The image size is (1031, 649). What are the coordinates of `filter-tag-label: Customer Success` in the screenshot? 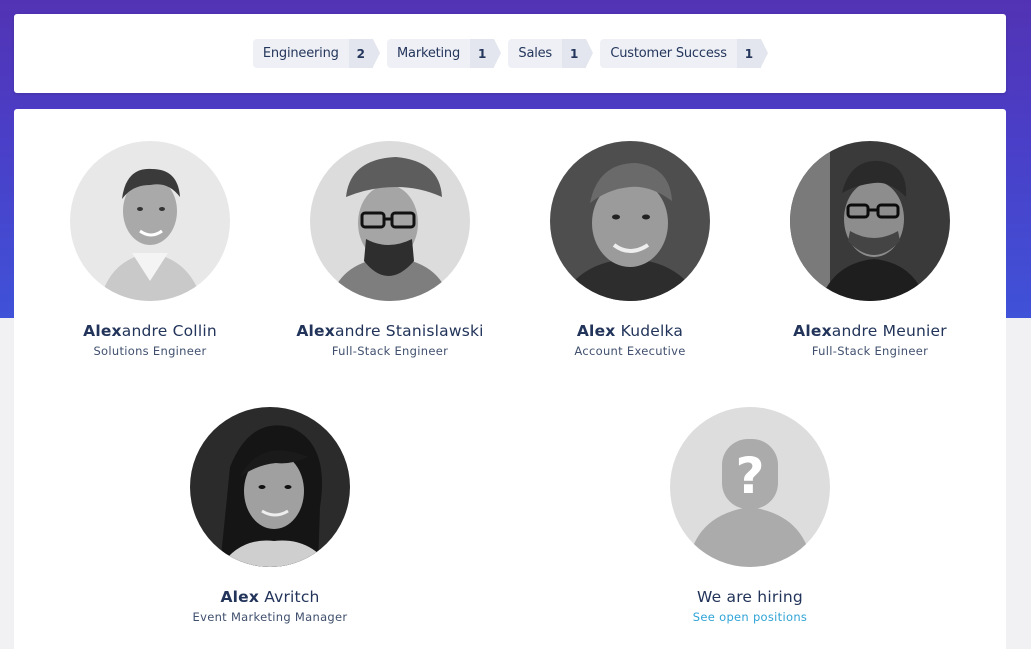 It's located at (668, 53).